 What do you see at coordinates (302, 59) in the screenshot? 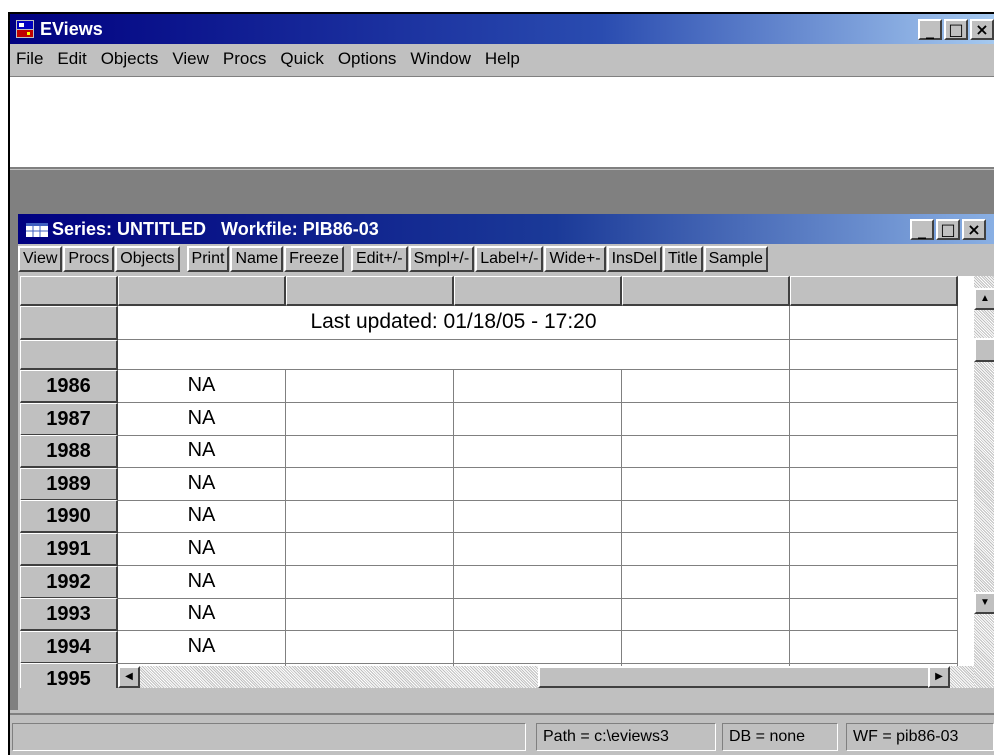
I see `menu-quick: Quick` at bounding box center [302, 59].